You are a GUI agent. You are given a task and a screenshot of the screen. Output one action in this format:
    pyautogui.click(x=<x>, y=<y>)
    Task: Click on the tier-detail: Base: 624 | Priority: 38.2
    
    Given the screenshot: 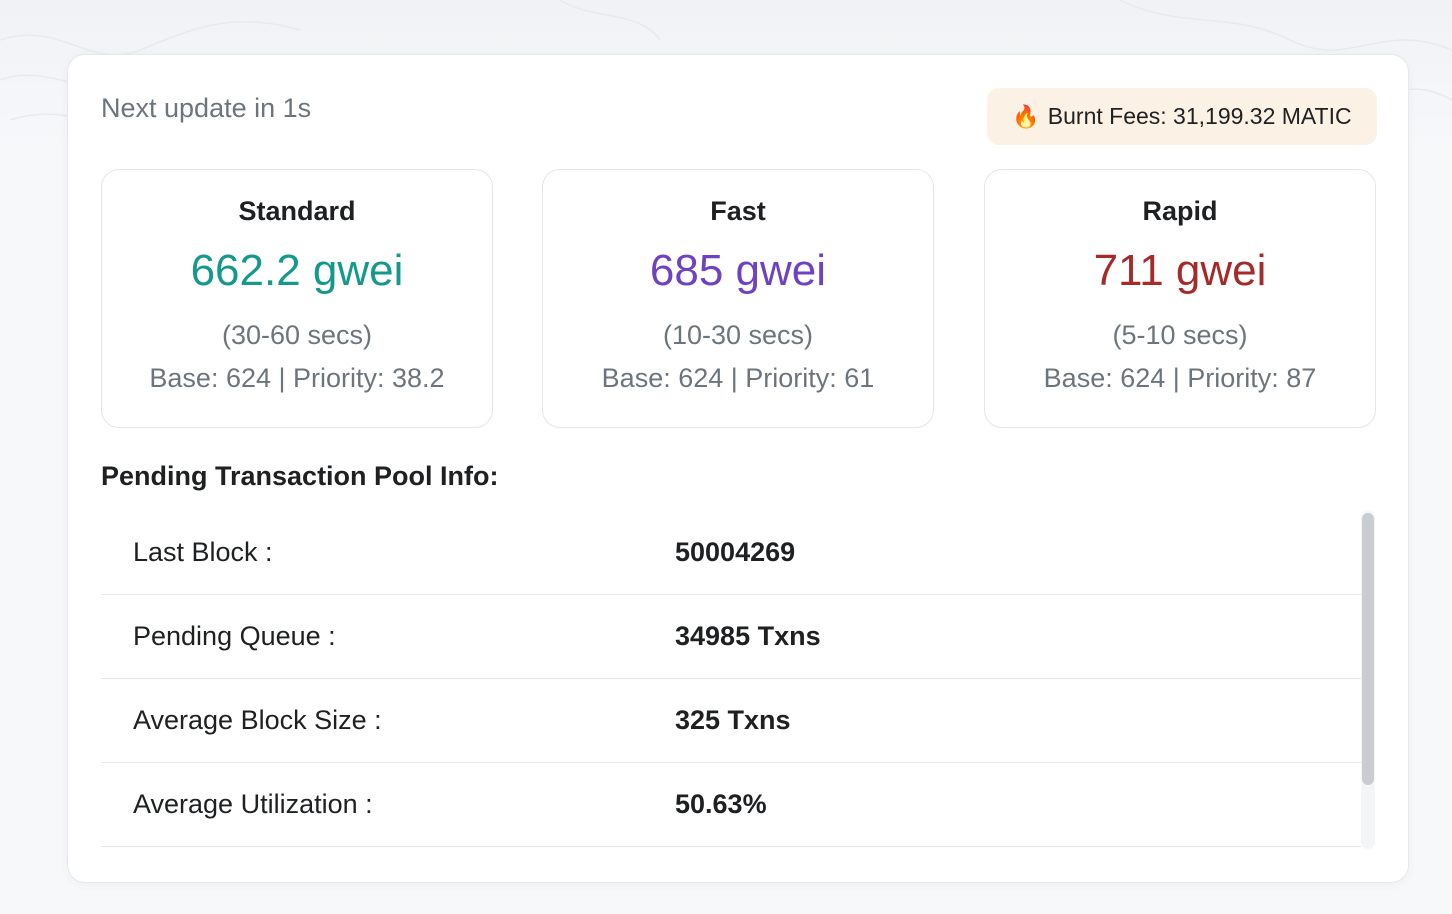 What is the action you would take?
    pyautogui.click(x=297, y=378)
    